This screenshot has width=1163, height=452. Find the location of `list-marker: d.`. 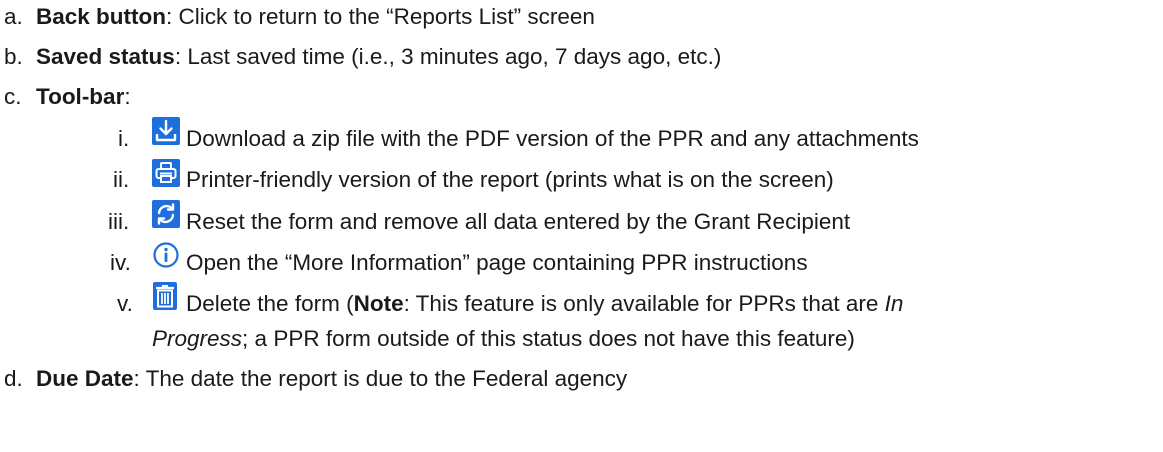

list-marker: d. is located at coordinates (13, 378).